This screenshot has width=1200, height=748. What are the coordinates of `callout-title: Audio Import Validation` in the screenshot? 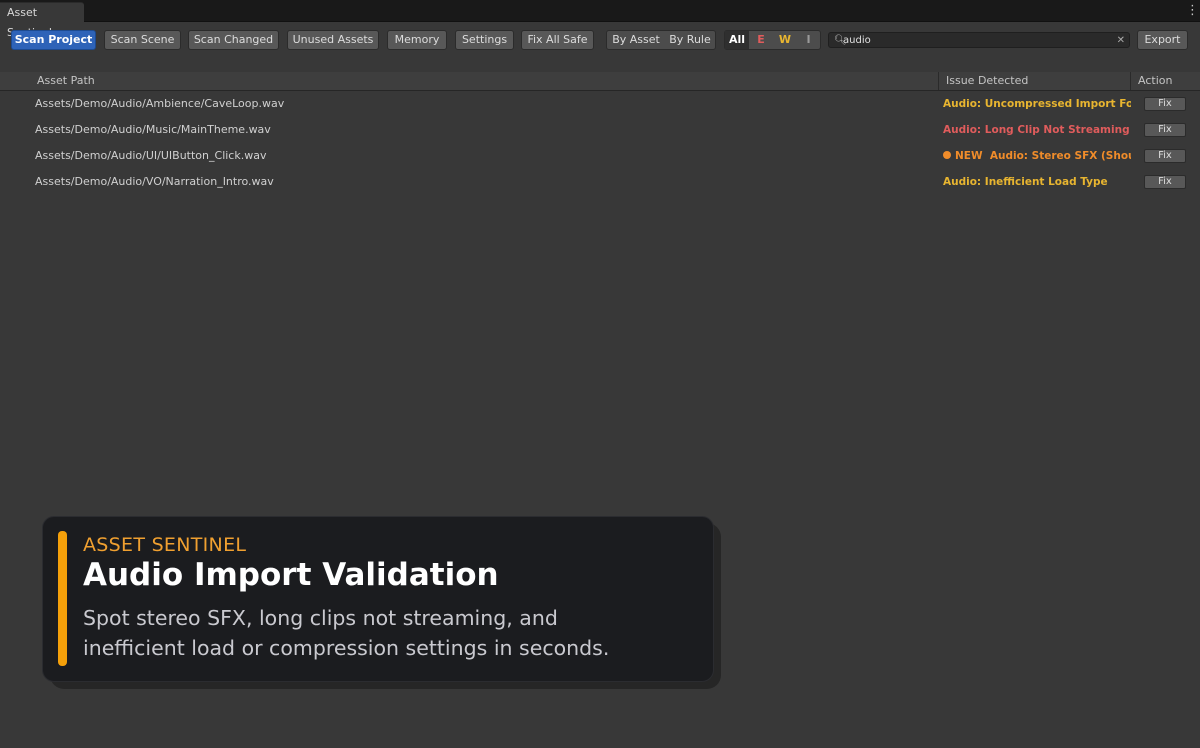 It's located at (291, 575).